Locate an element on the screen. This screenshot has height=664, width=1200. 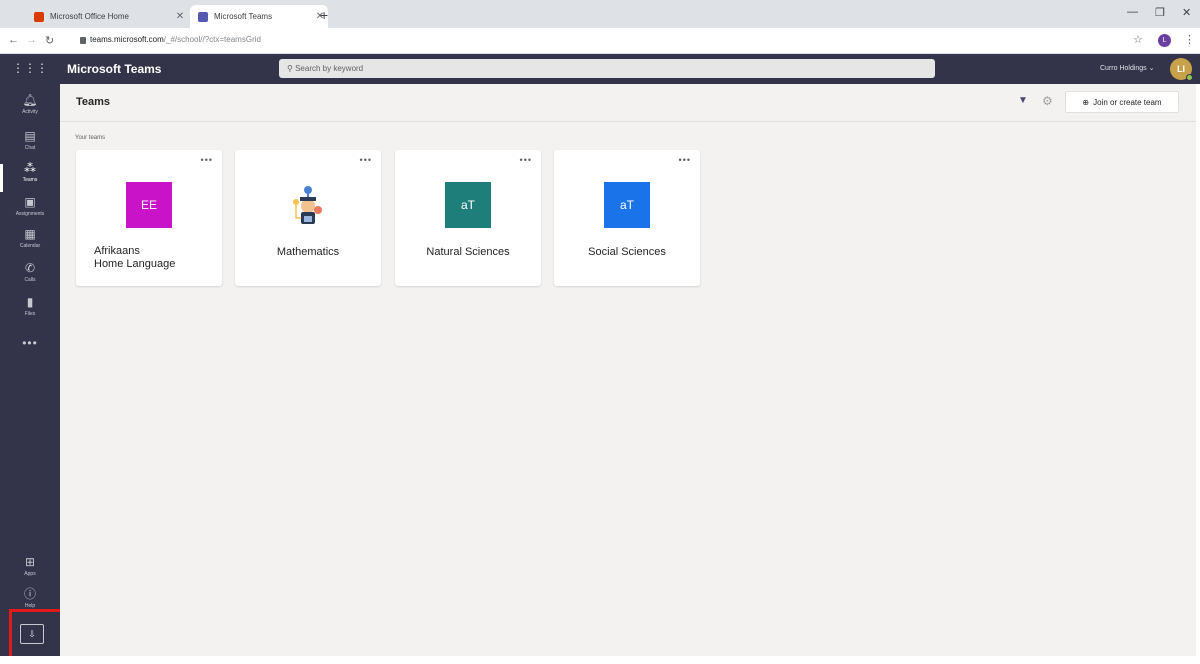
rail-item-chat: ▤ Chat is located at coordinates (30, 146).